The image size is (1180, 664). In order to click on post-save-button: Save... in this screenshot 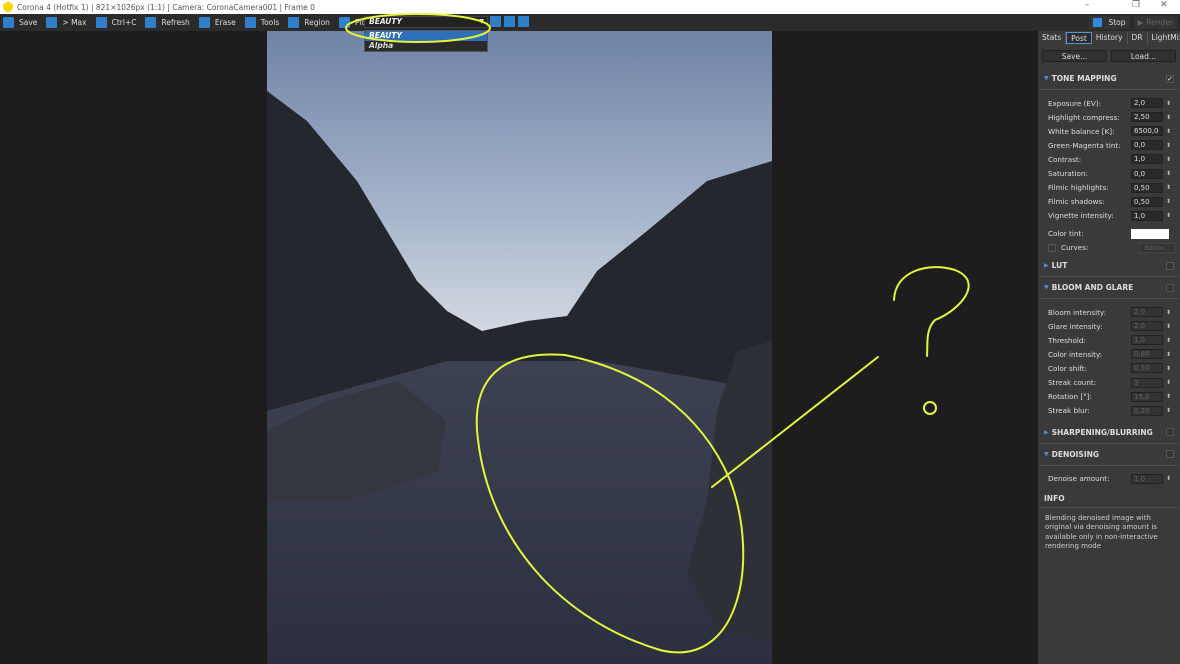, I will do `click(1074, 56)`.